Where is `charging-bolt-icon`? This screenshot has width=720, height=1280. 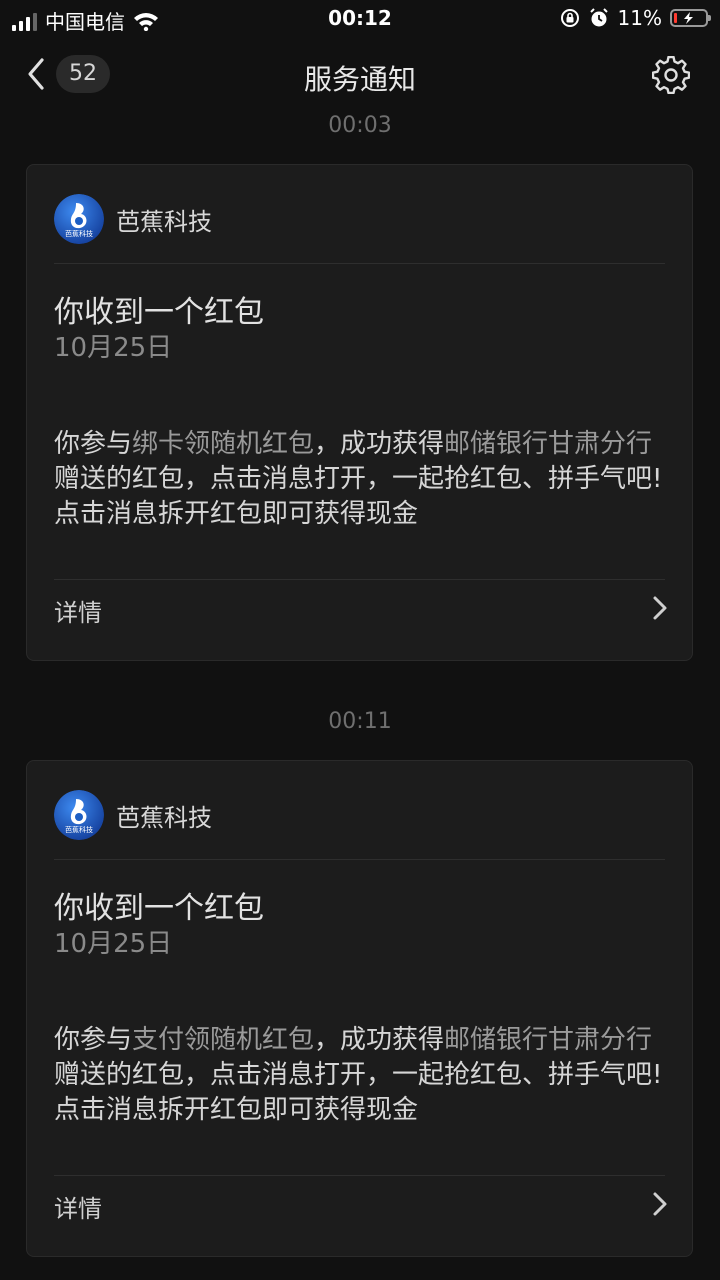 charging-bolt-icon is located at coordinates (688, 18).